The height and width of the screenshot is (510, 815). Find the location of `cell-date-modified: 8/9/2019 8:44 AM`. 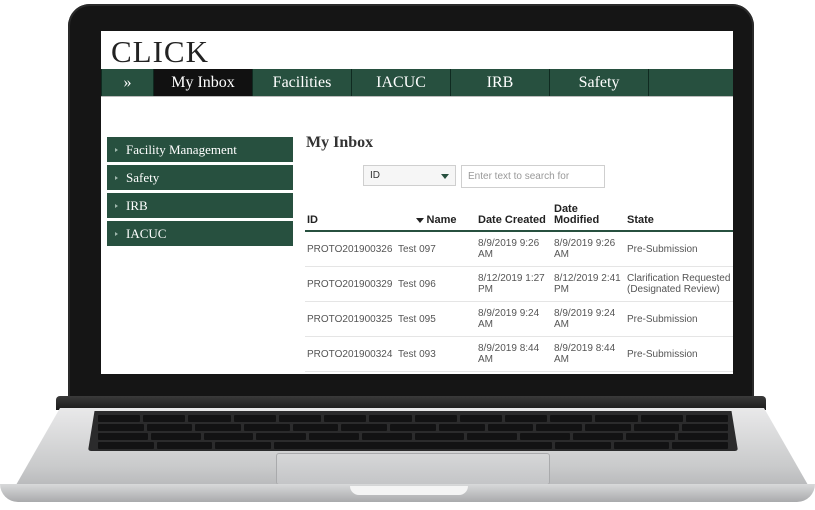

cell-date-modified: 8/9/2019 8:44 AM is located at coordinates (588, 354).